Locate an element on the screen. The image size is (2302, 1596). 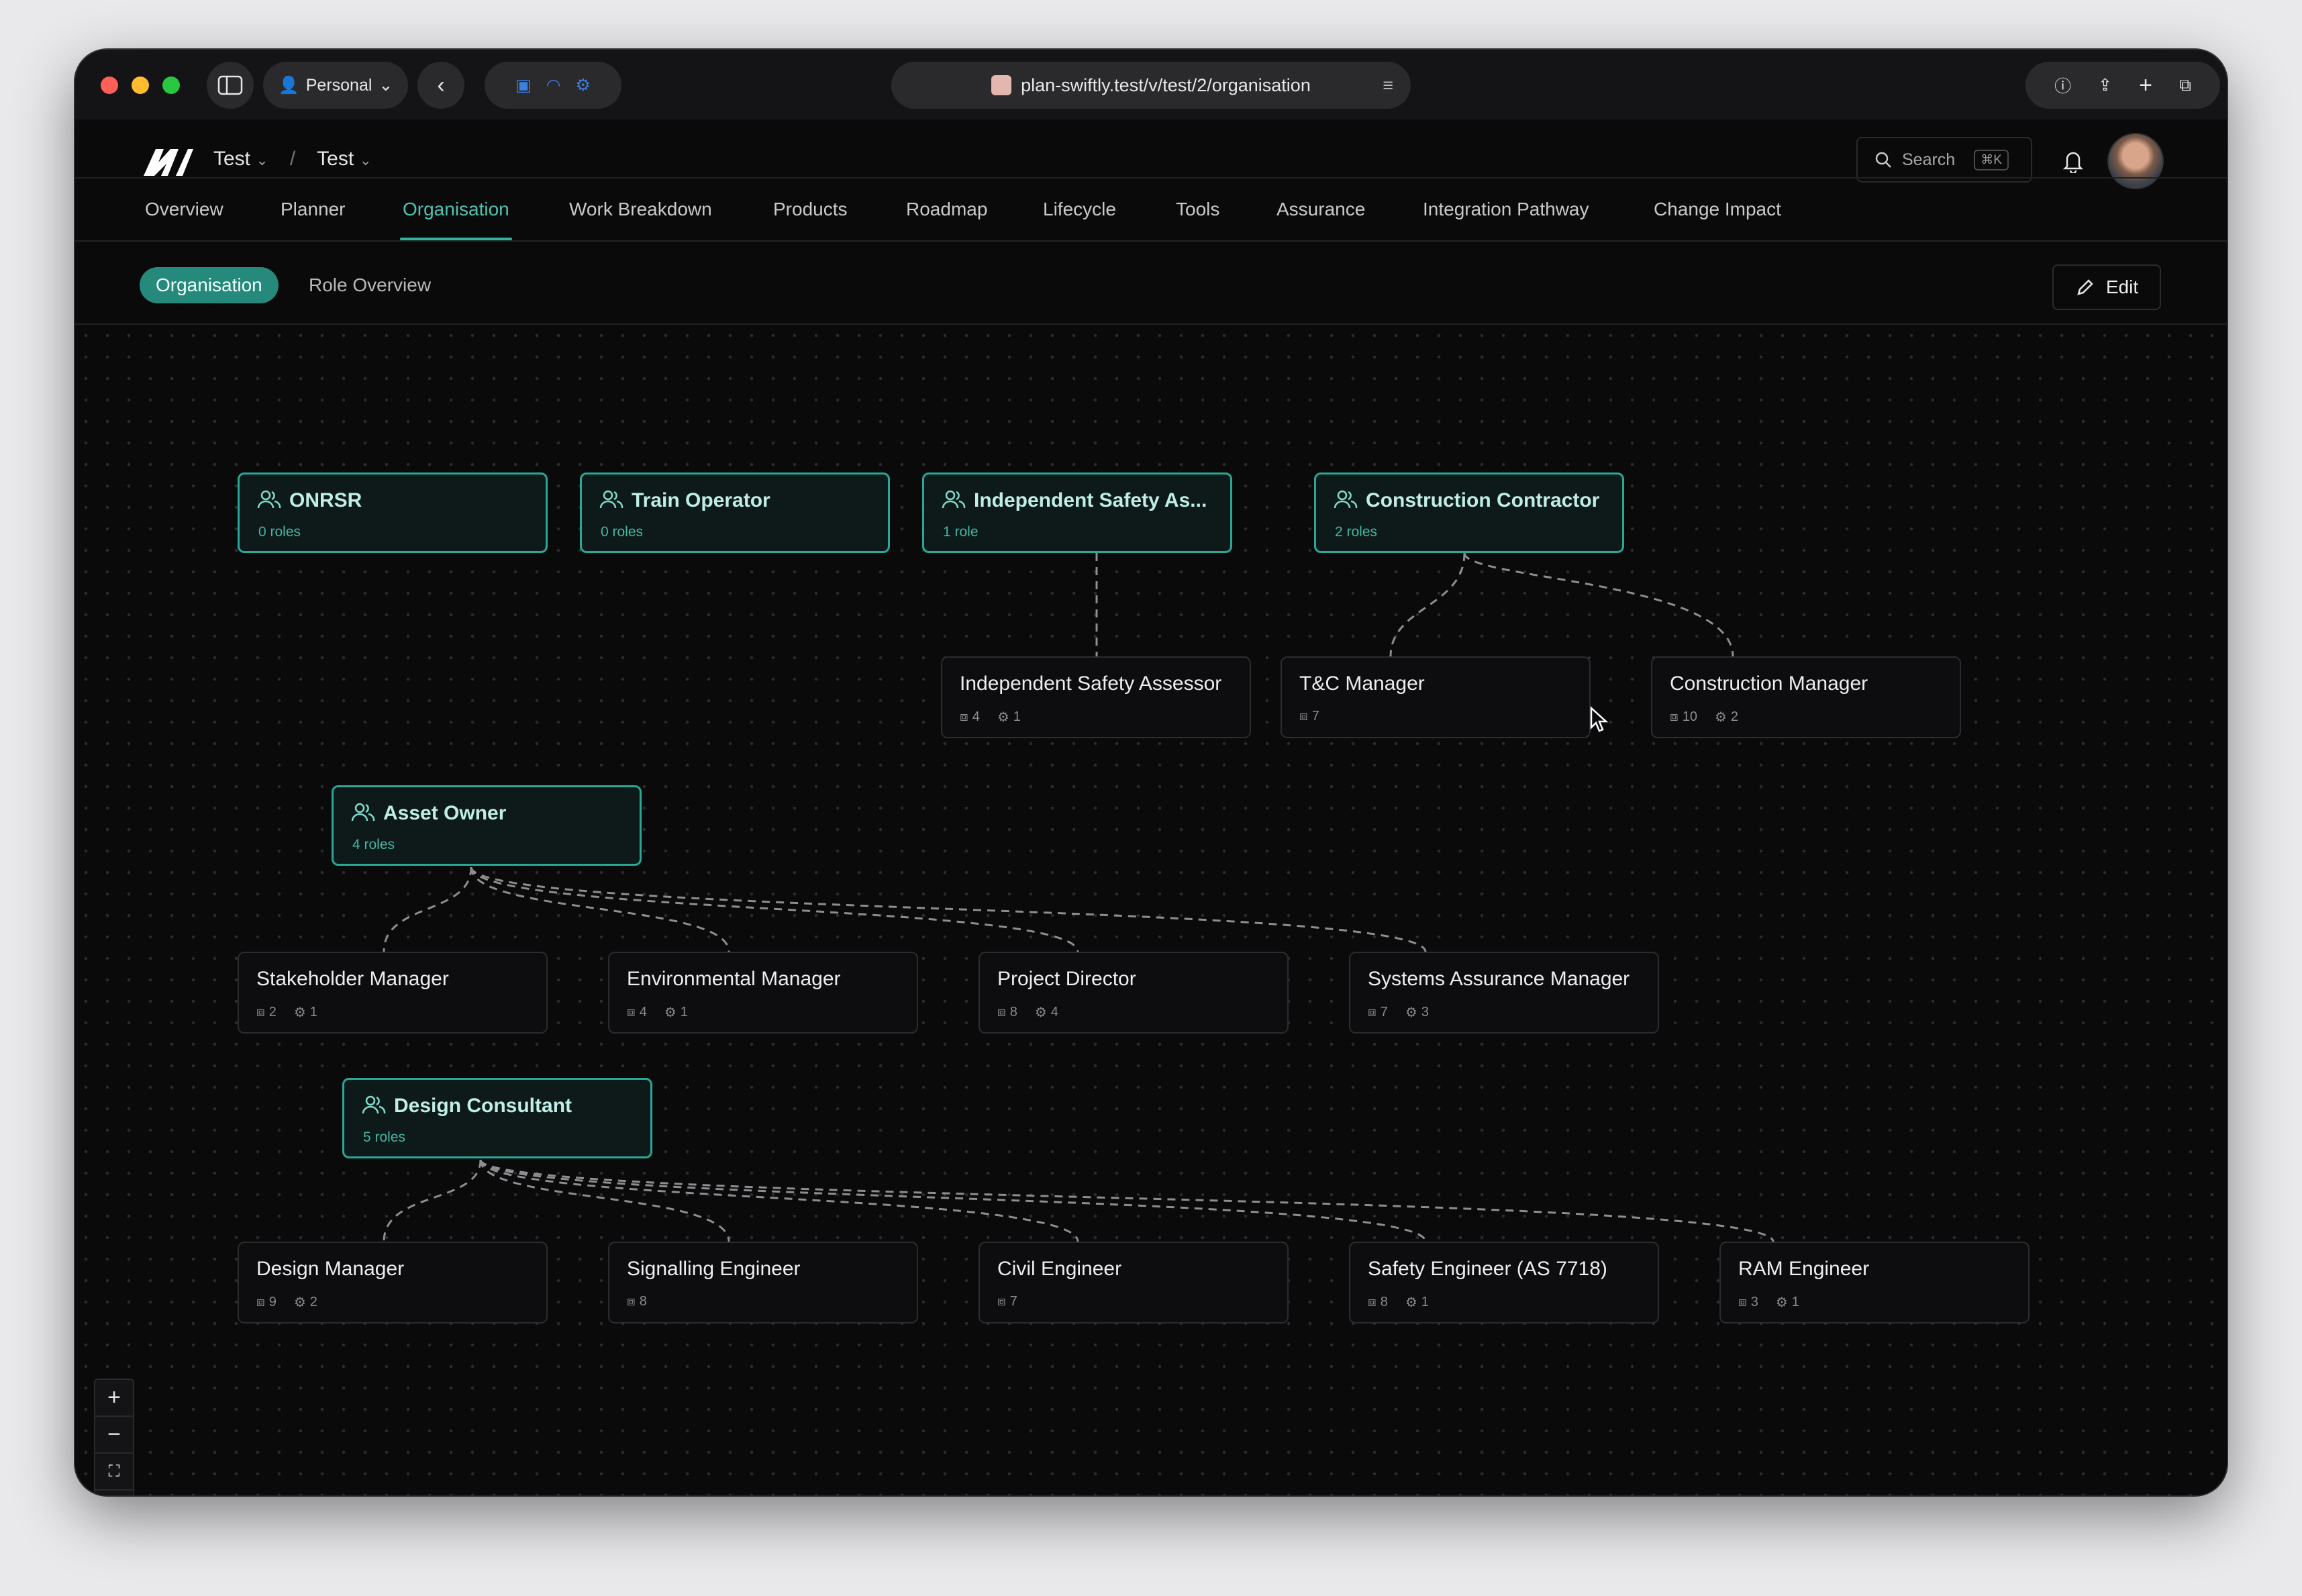
org-role-count: 2 roles is located at coordinates (1356, 532).